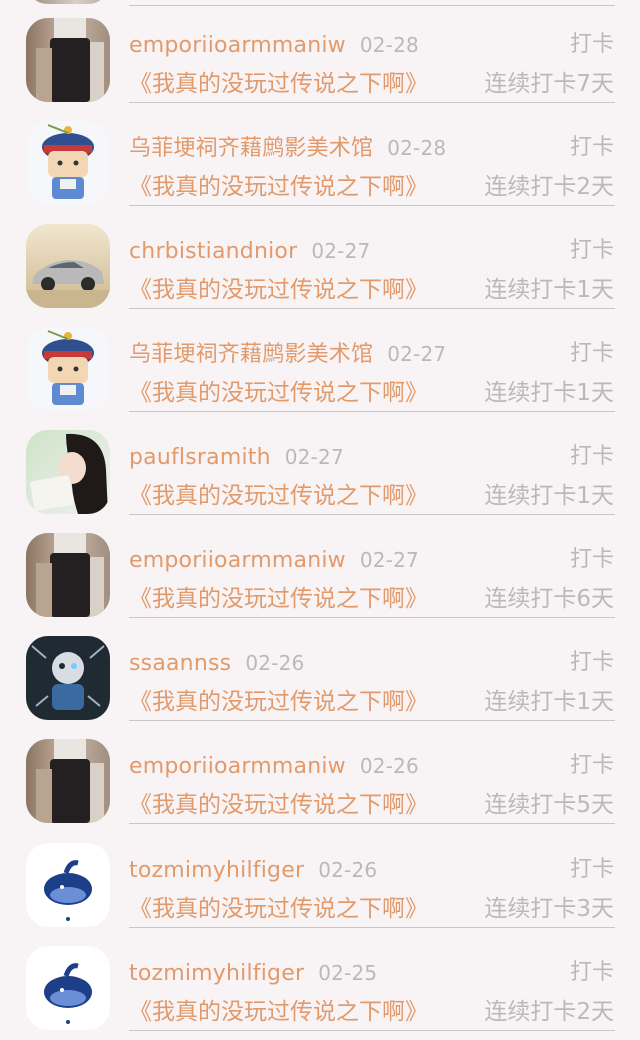 This screenshot has width=640, height=1040. Describe the element at coordinates (200, 457) in the screenshot. I see `username: pauflsramith` at that location.